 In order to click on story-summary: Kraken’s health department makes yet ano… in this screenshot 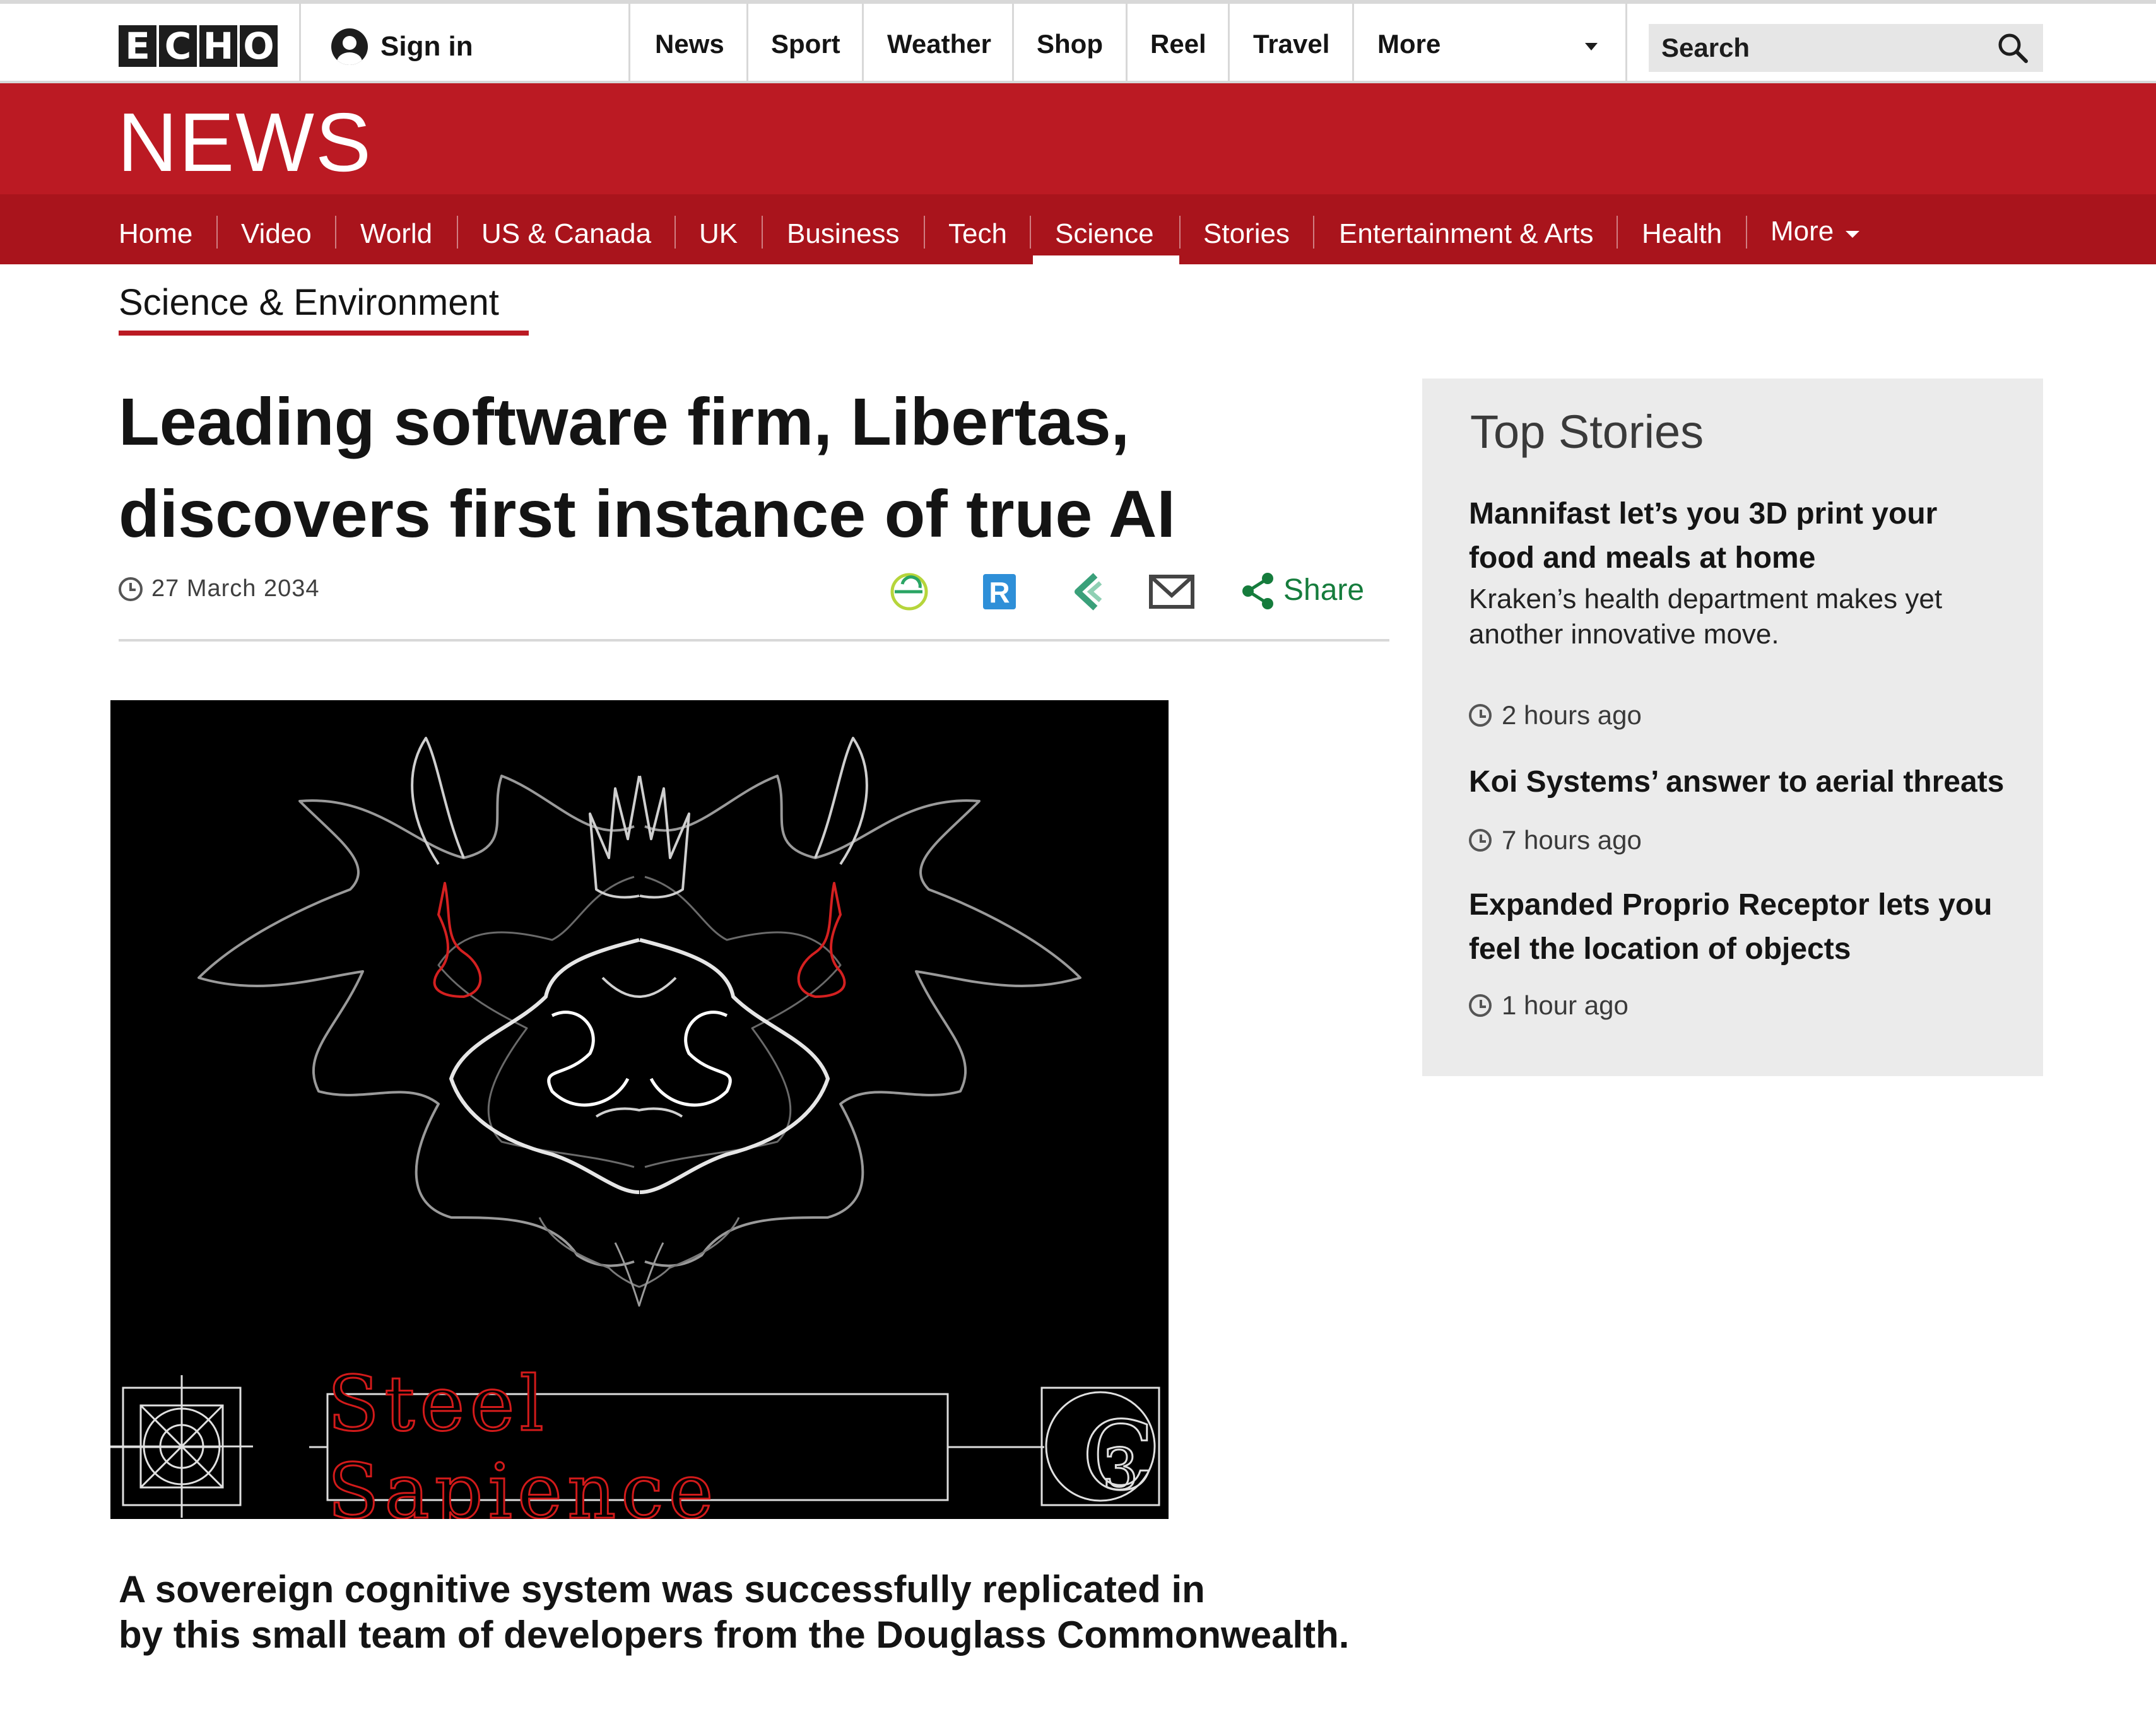, I will do `click(1746, 617)`.